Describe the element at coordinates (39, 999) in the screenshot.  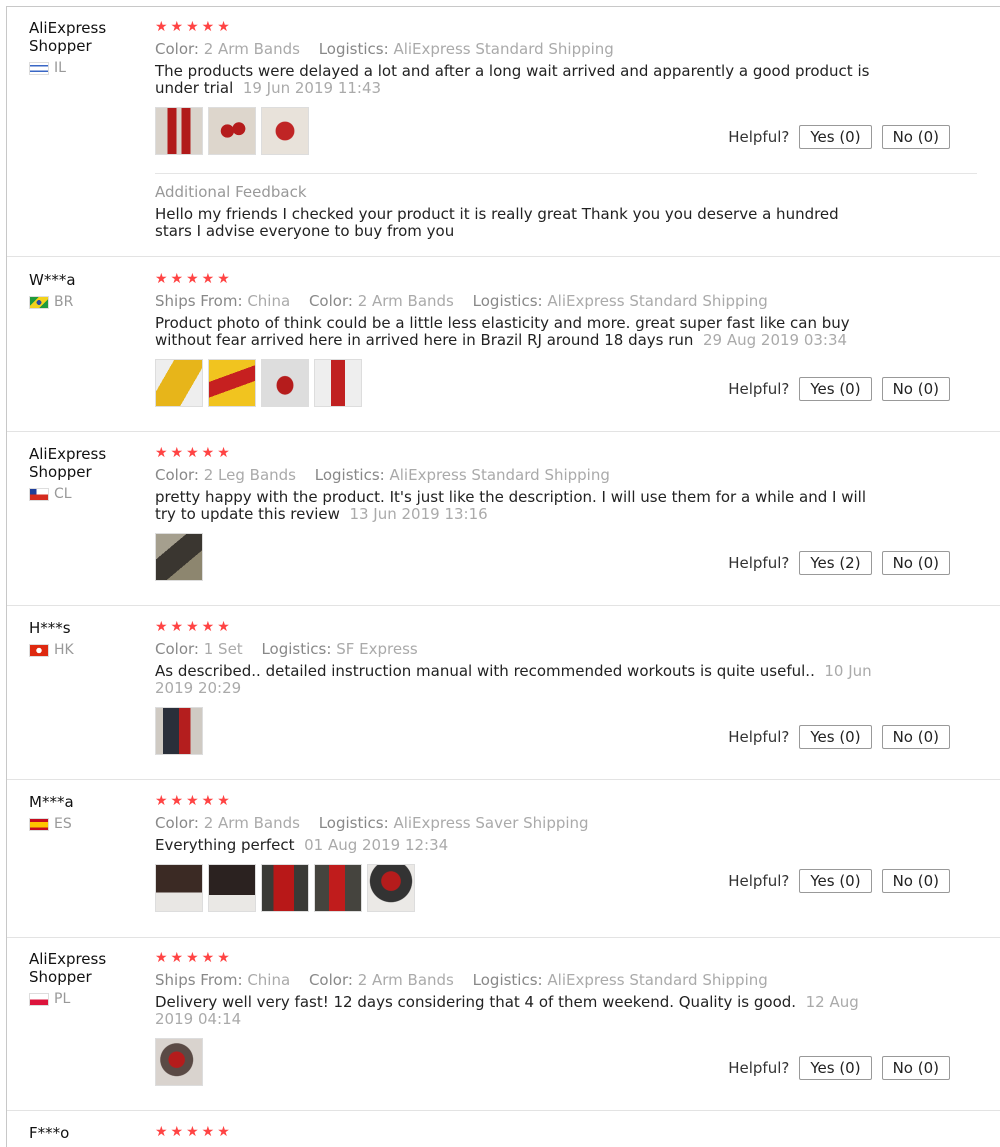
I see `flag-pl-icon` at that location.